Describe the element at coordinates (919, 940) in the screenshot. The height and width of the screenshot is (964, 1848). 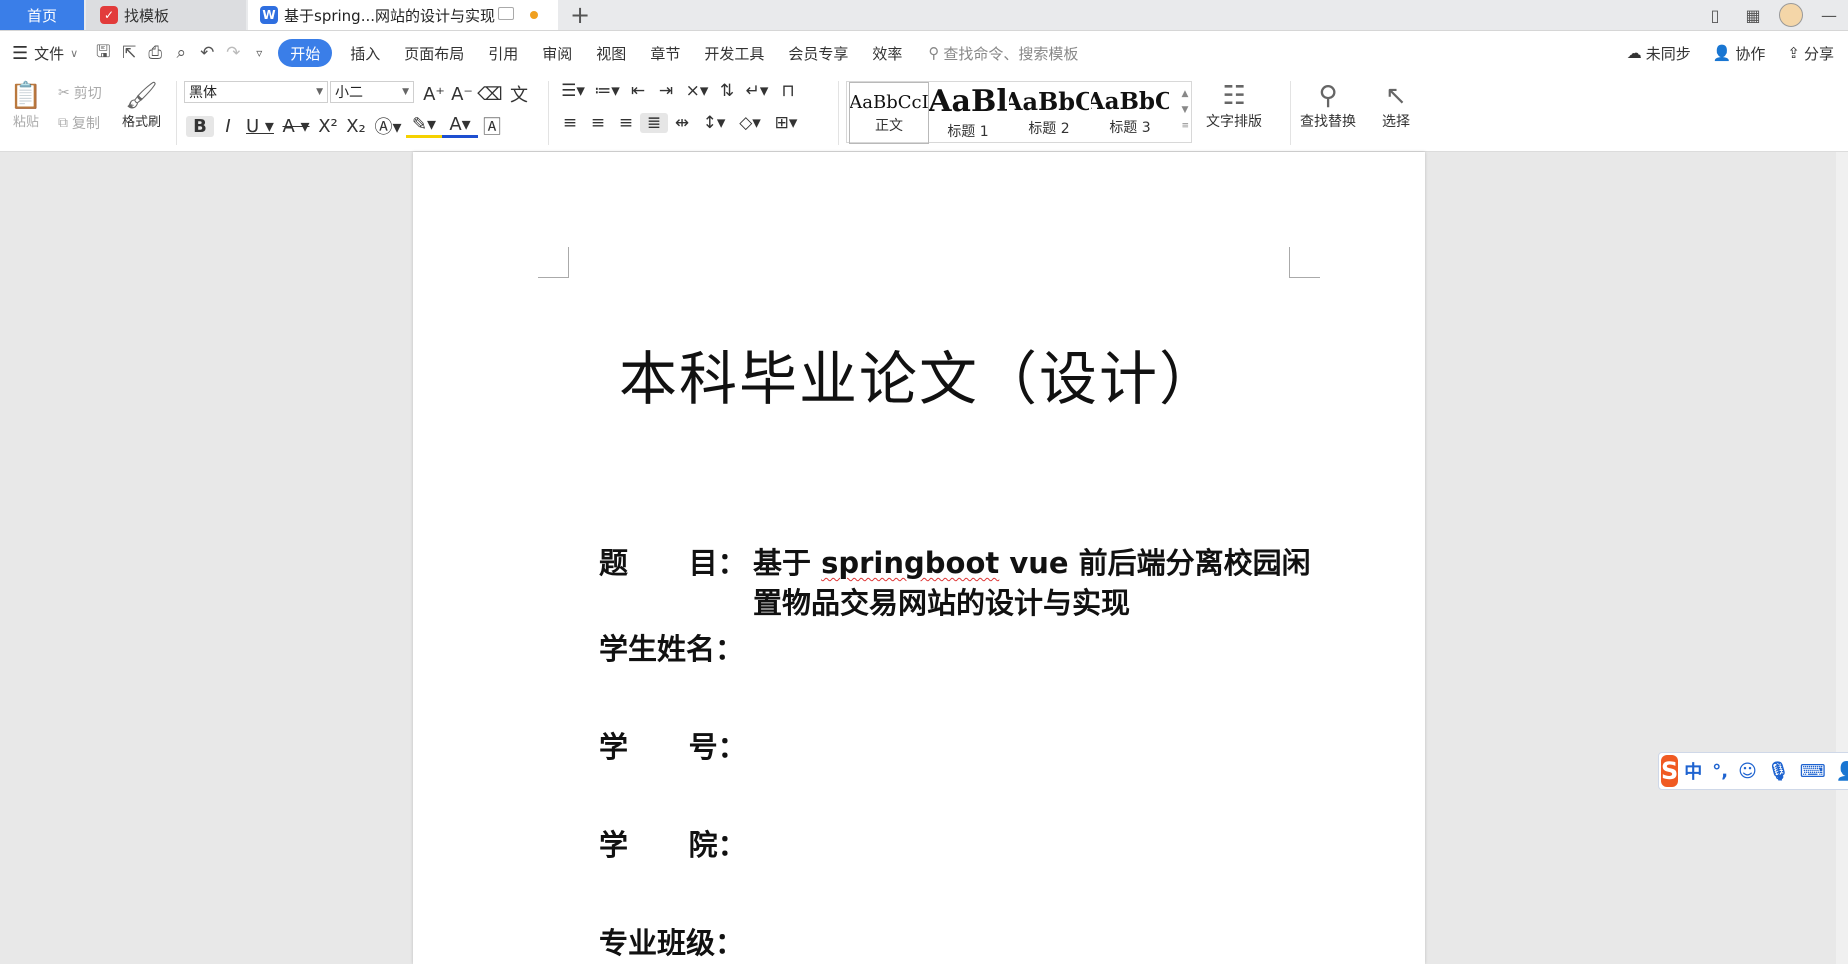
I see `field-class: 专业班级：` at that location.